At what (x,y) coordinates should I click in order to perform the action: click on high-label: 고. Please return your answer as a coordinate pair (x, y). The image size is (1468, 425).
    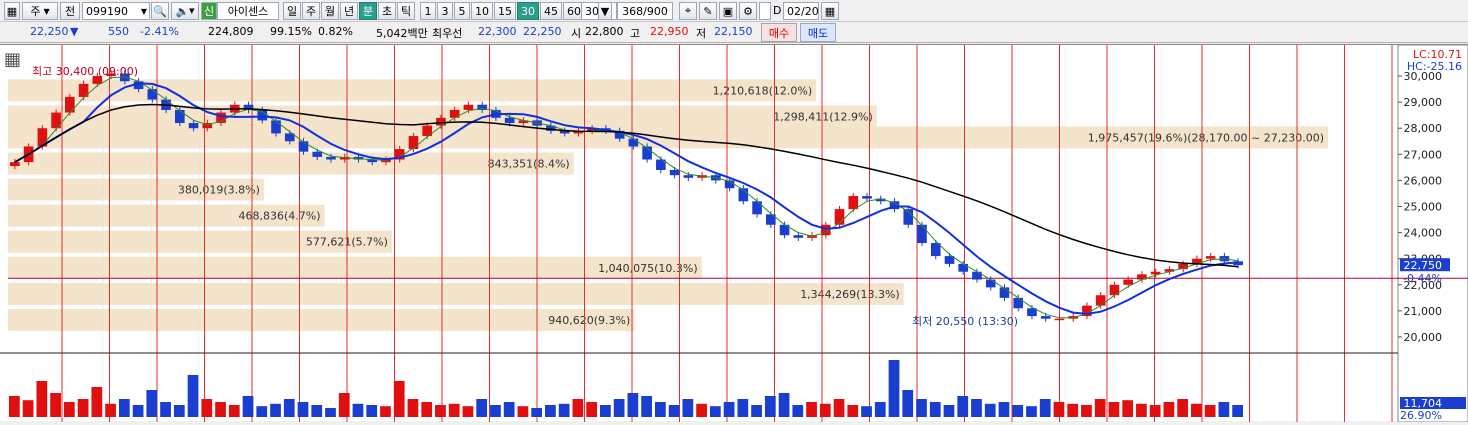
    Looking at the image, I should click on (635, 33).